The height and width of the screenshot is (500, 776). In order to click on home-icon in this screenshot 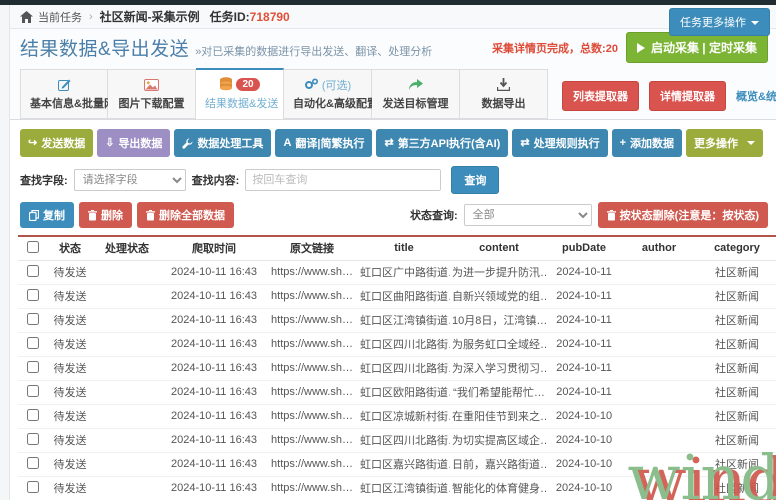, I will do `click(26, 16)`.